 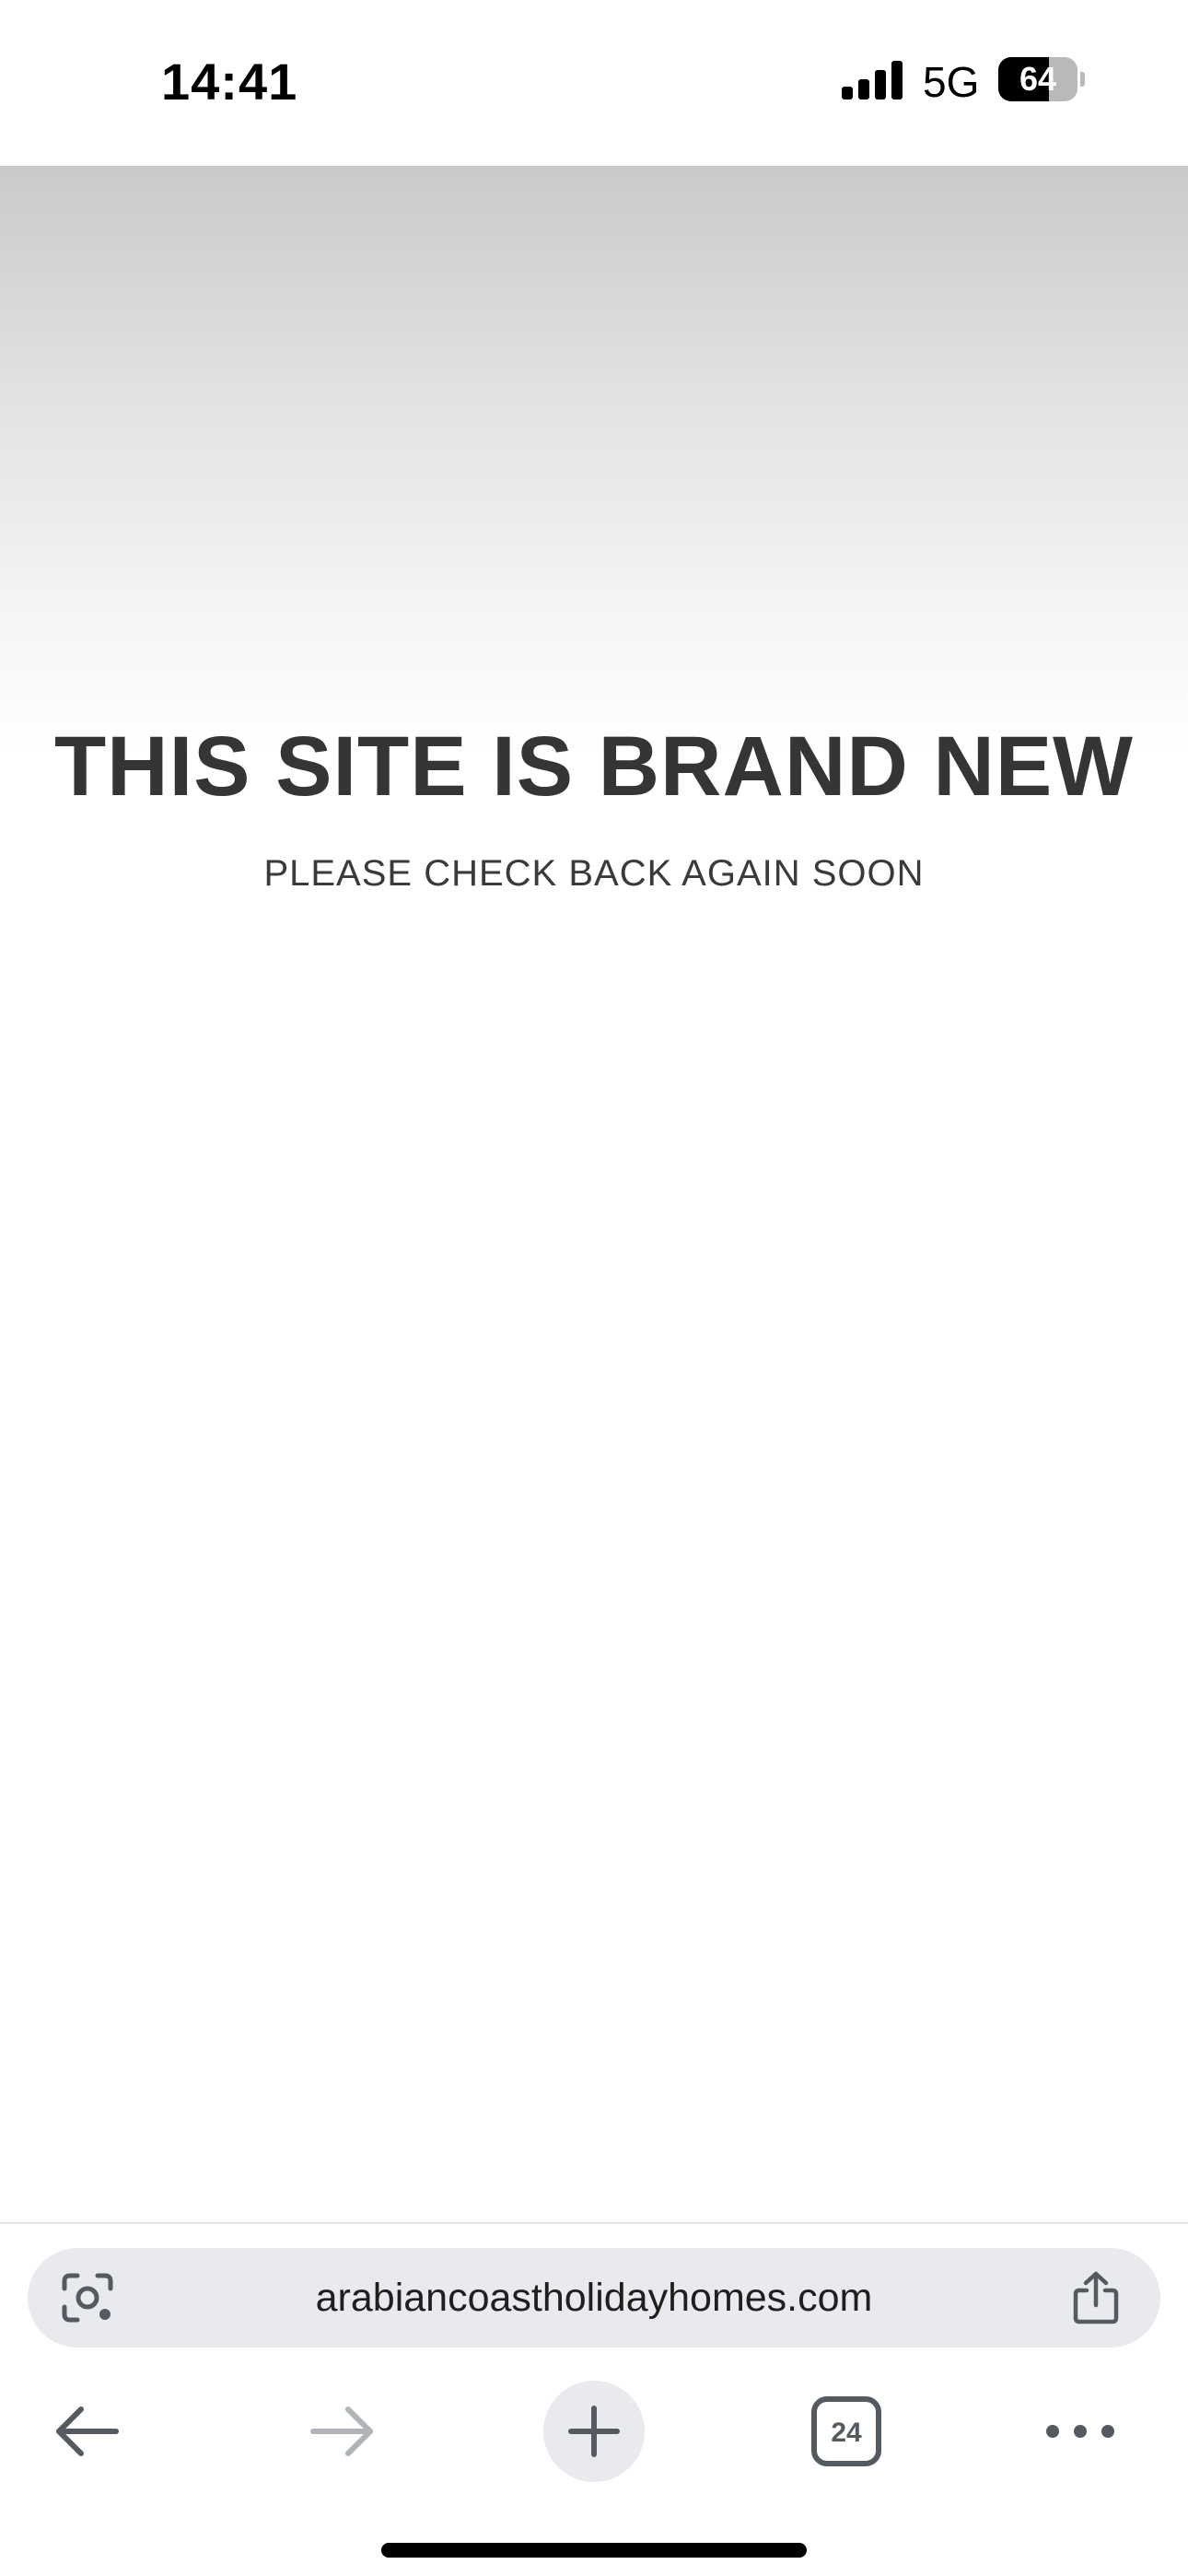 What do you see at coordinates (951, 82) in the screenshot?
I see `network-type: 5G` at bounding box center [951, 82].